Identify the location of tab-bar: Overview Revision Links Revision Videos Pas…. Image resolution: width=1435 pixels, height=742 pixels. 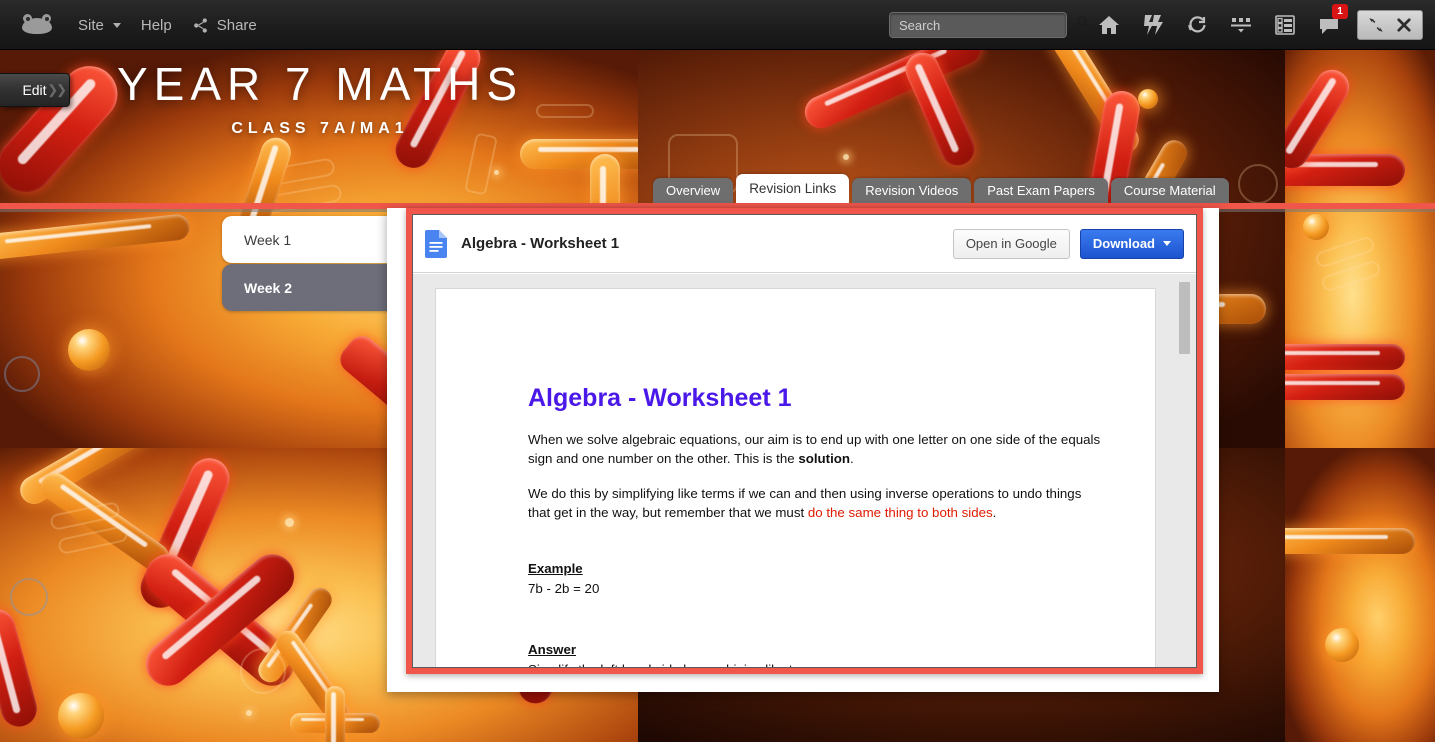
(942, 188).